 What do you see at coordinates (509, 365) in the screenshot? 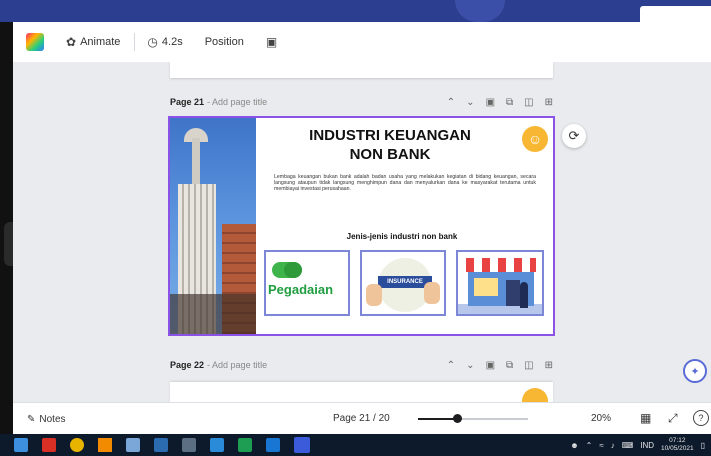
I see `next-duplicate-page-icon: ⧉` at bounding box center [509, 365].